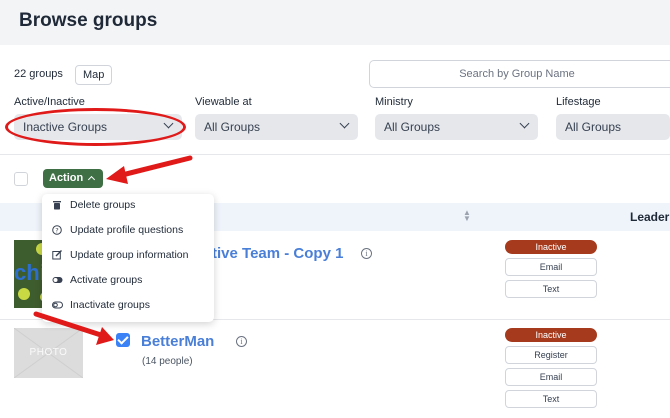 This screenshot has height=418, width=670. What do you see at coordinates (113, 250) in the screenshot?
I see `annotation-arrows` at bounding box center [113, 250].